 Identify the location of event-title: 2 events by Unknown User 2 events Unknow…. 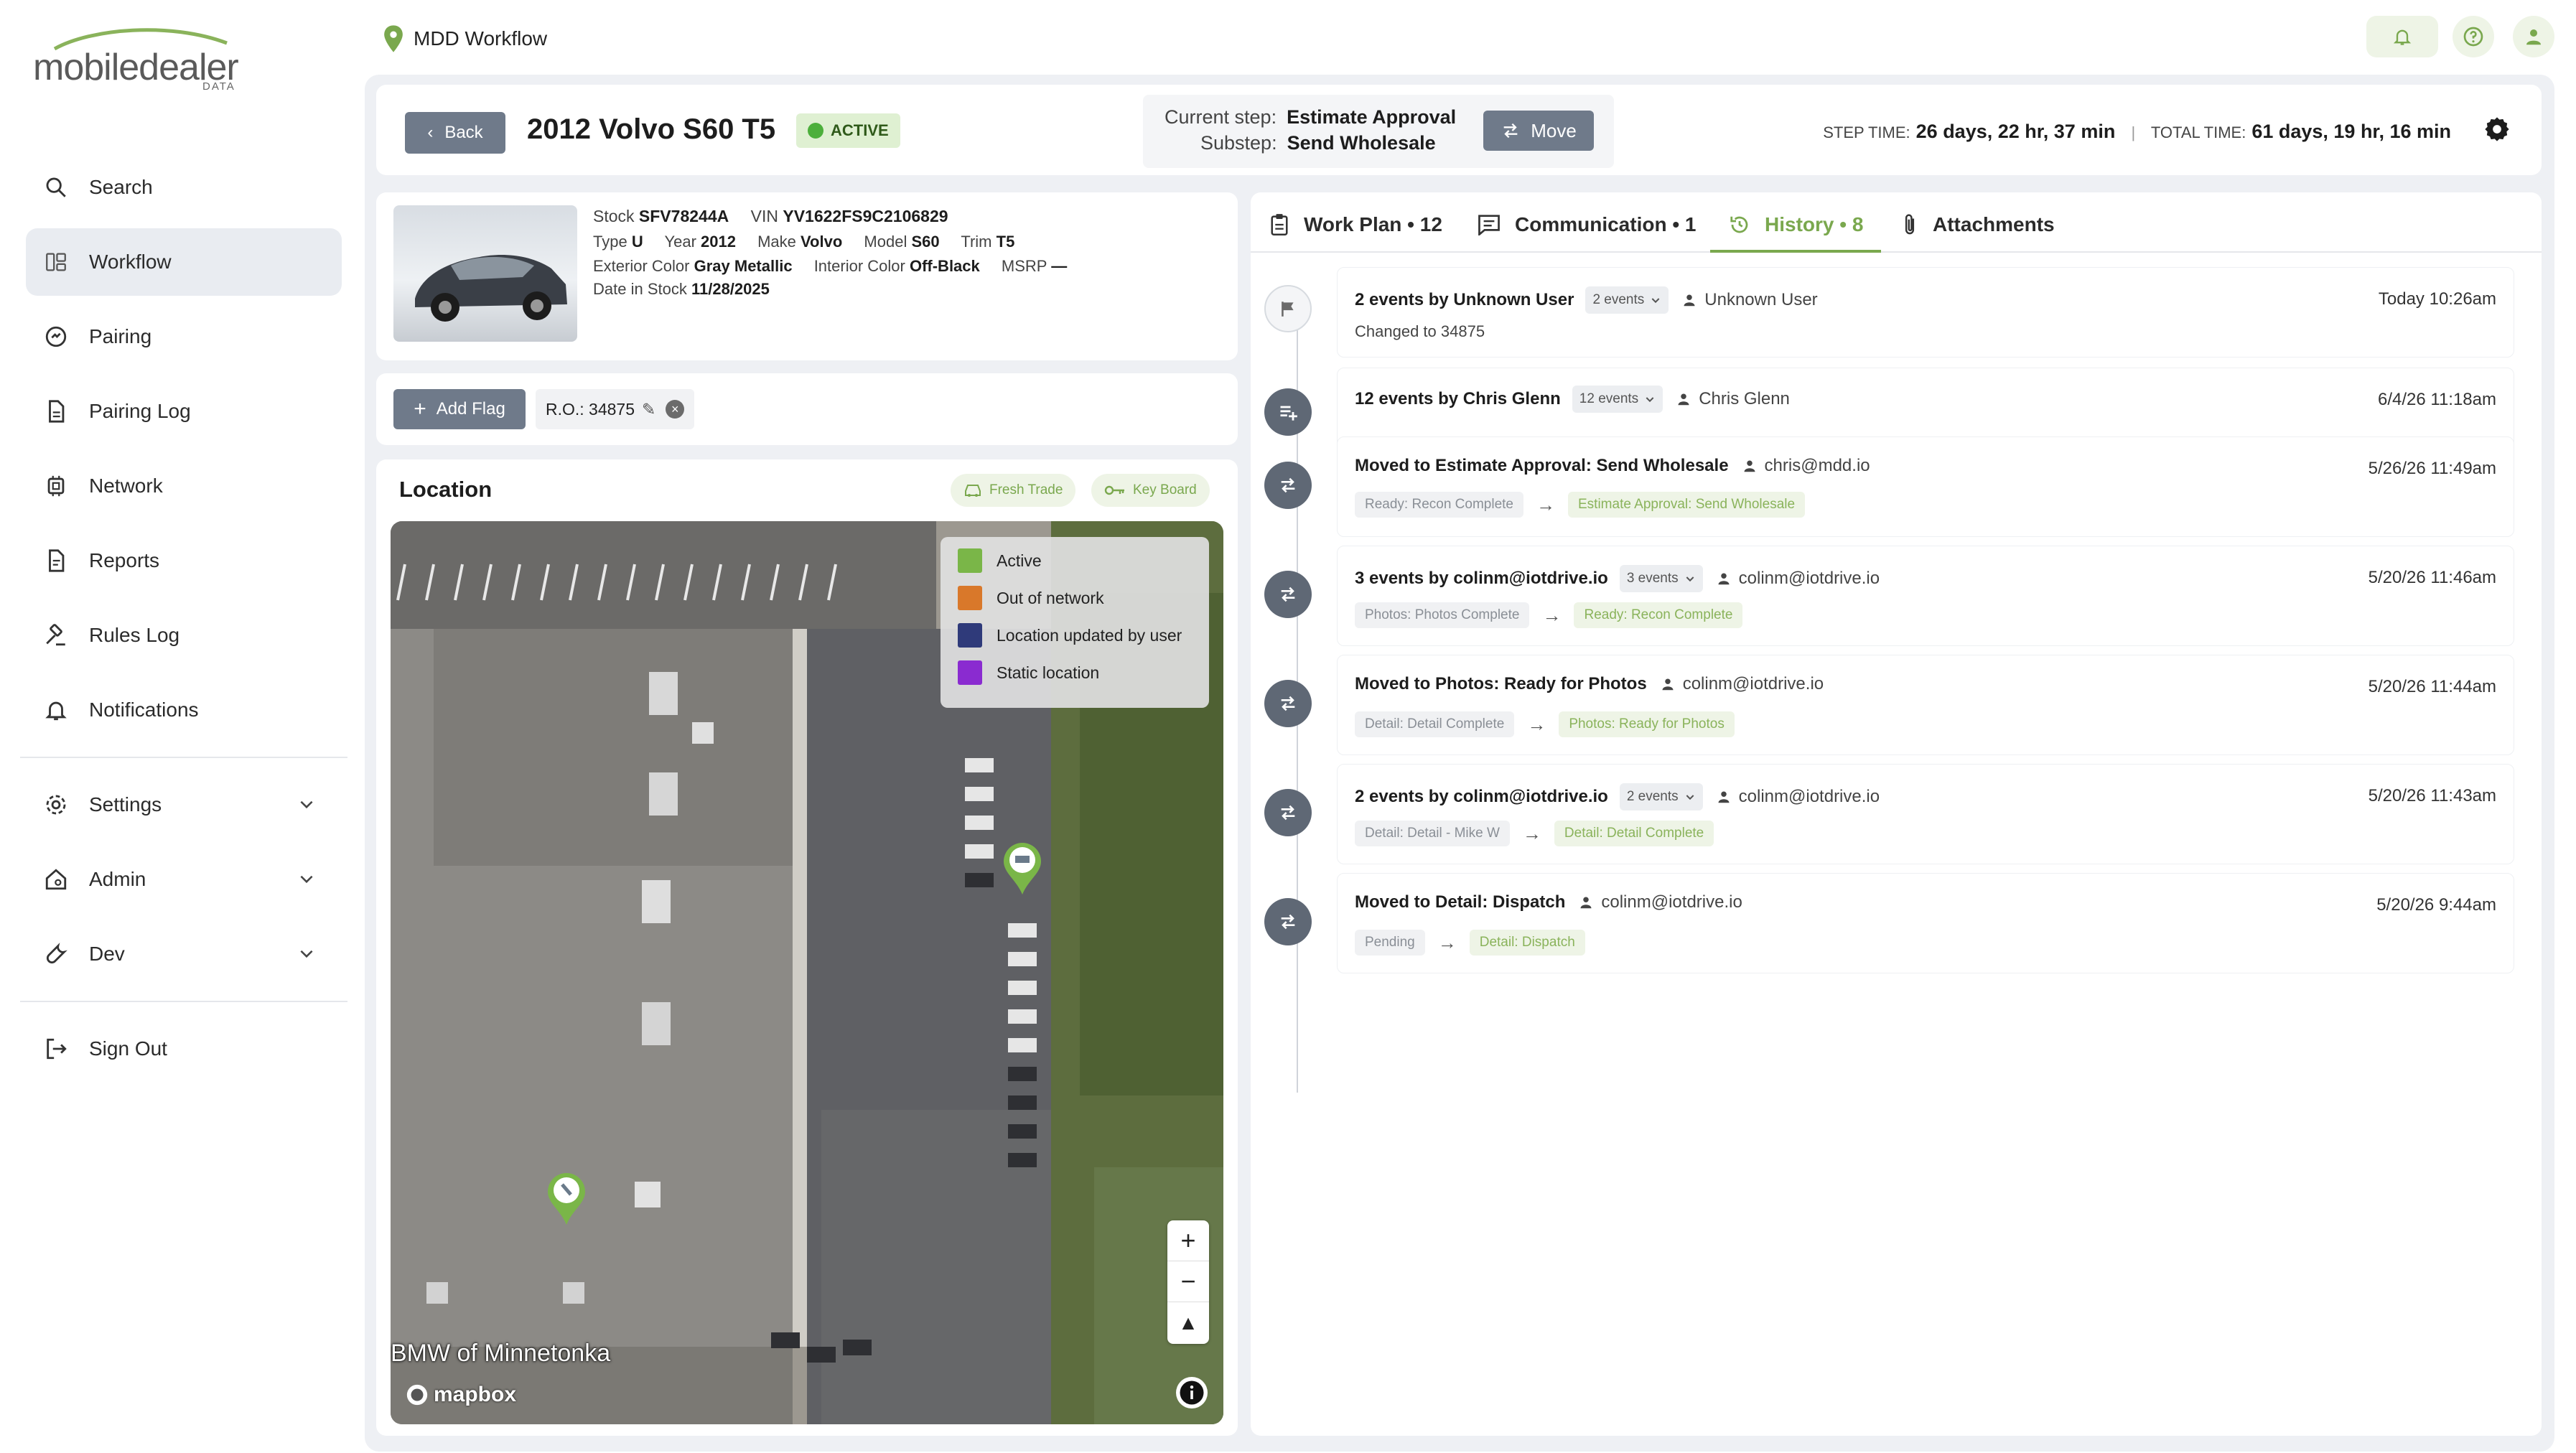
(1586, 300).